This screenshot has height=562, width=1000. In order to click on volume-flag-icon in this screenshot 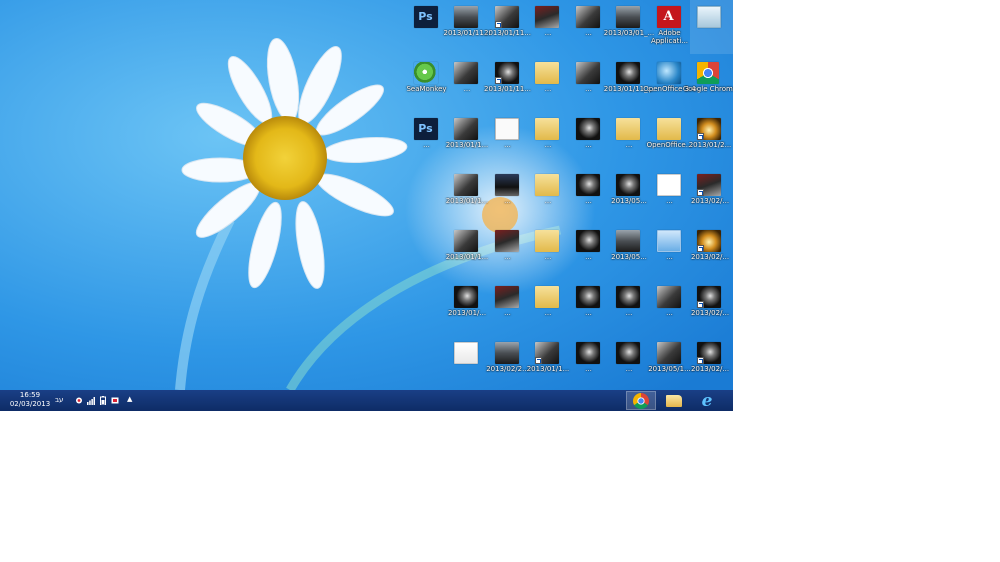, I will do `click(115, 400)`.